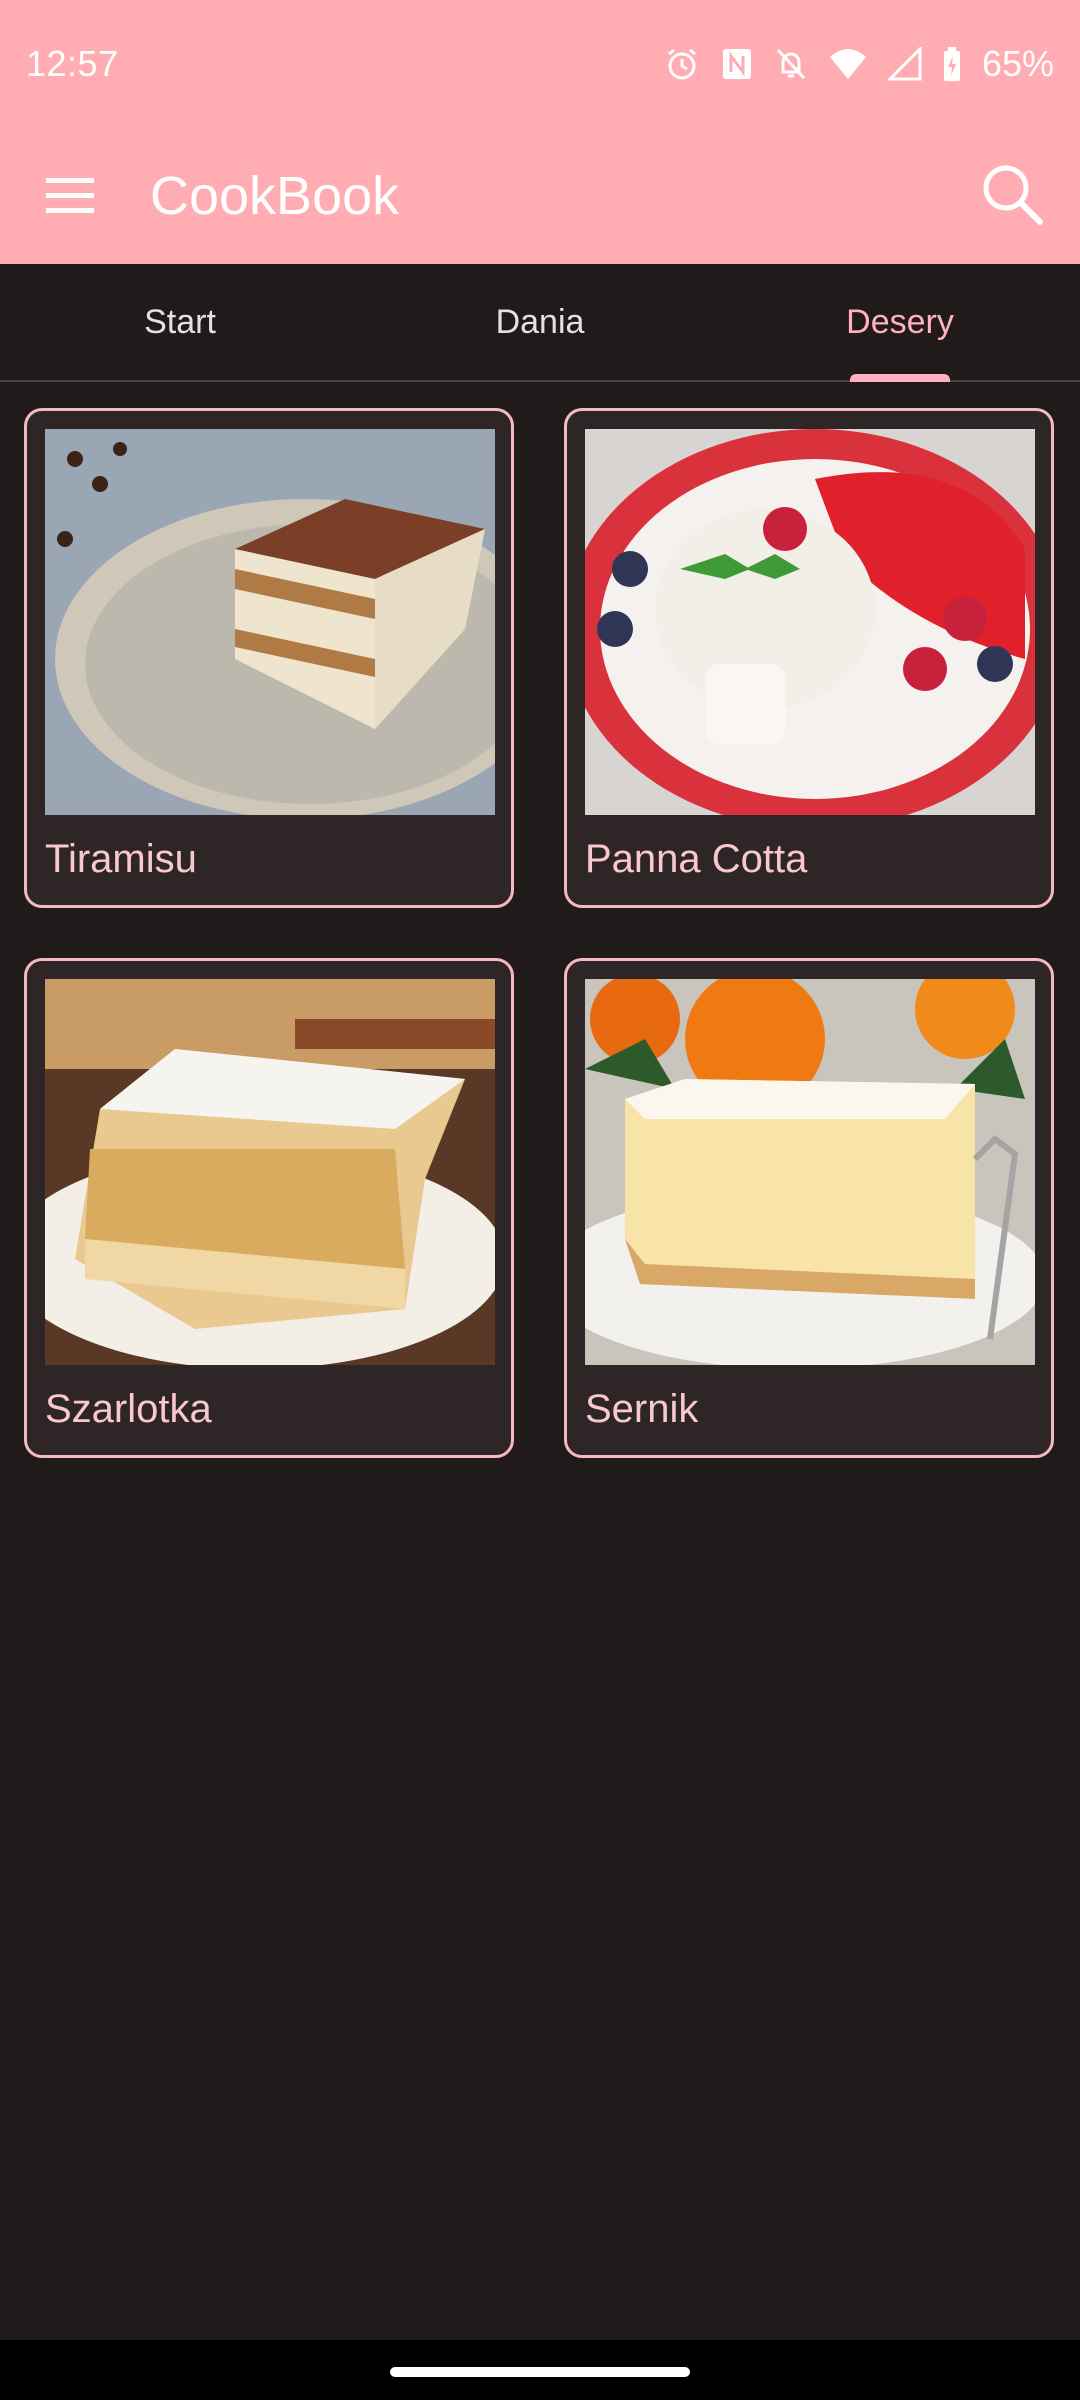  I want to click on tab-label: Start, so click(180, 321).